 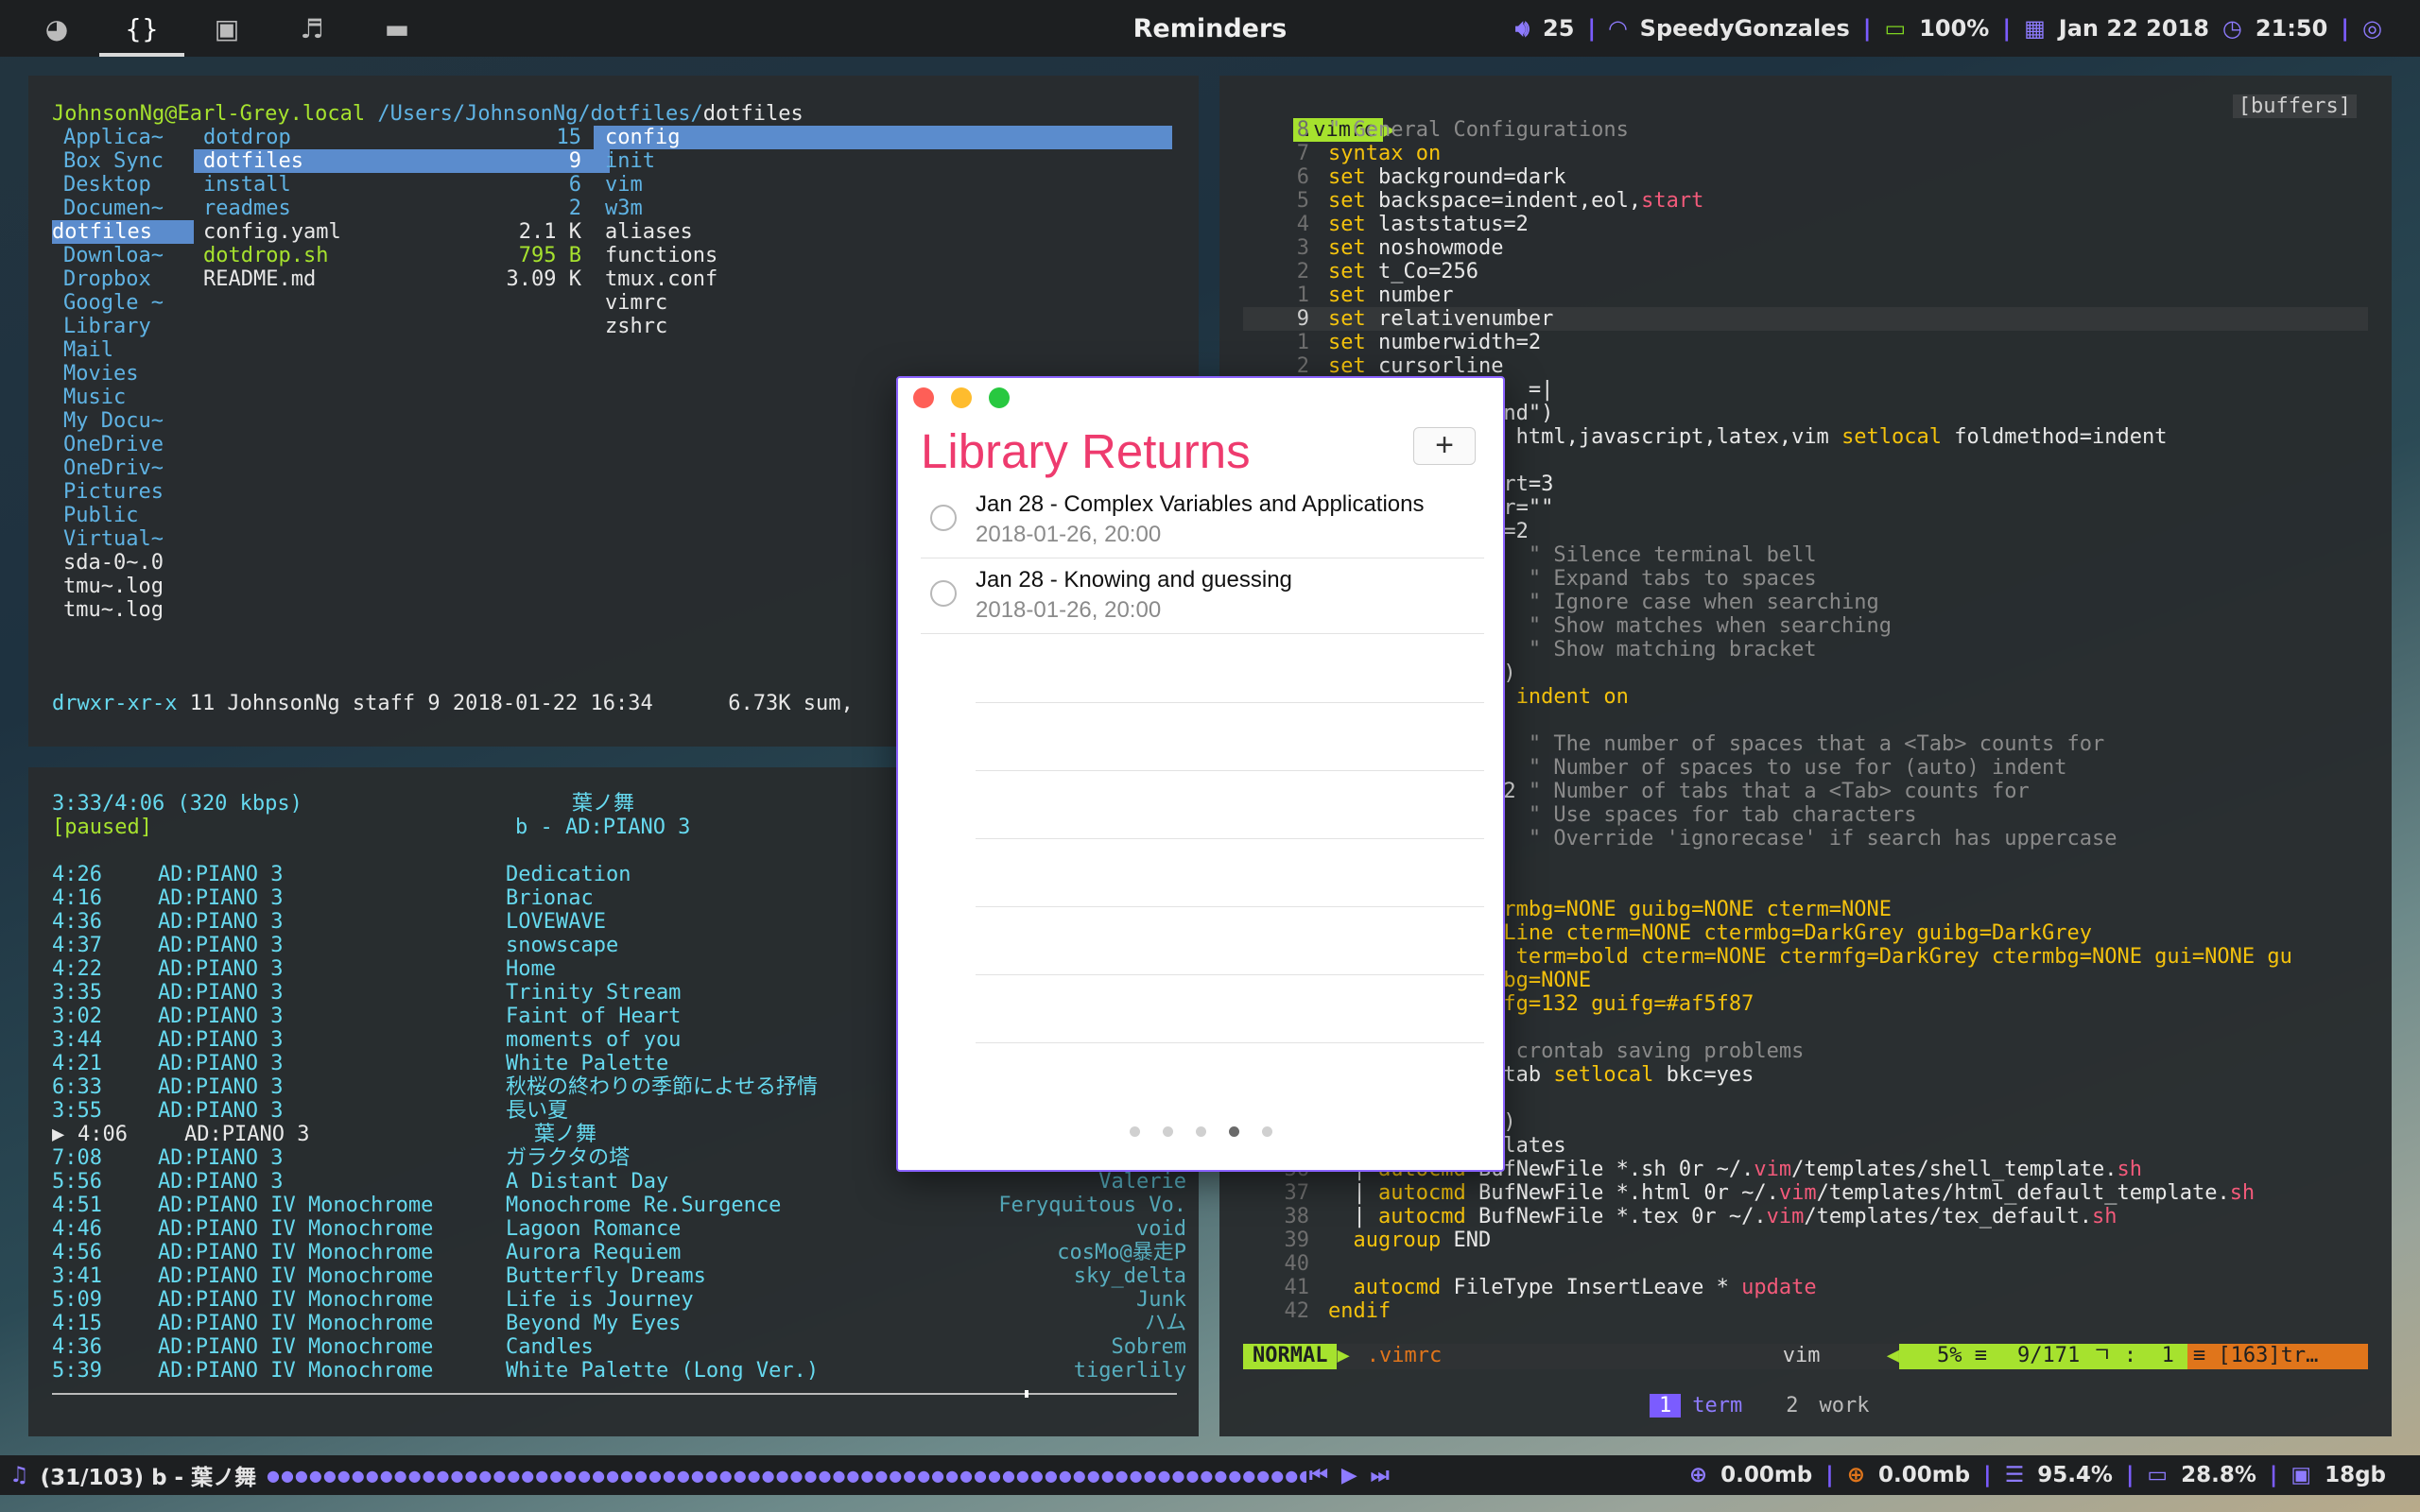 What do you see at coordinates (56, 28) in the screenshot?
I see `workspace-1-button: ◕` at bounding box center [56, 28].